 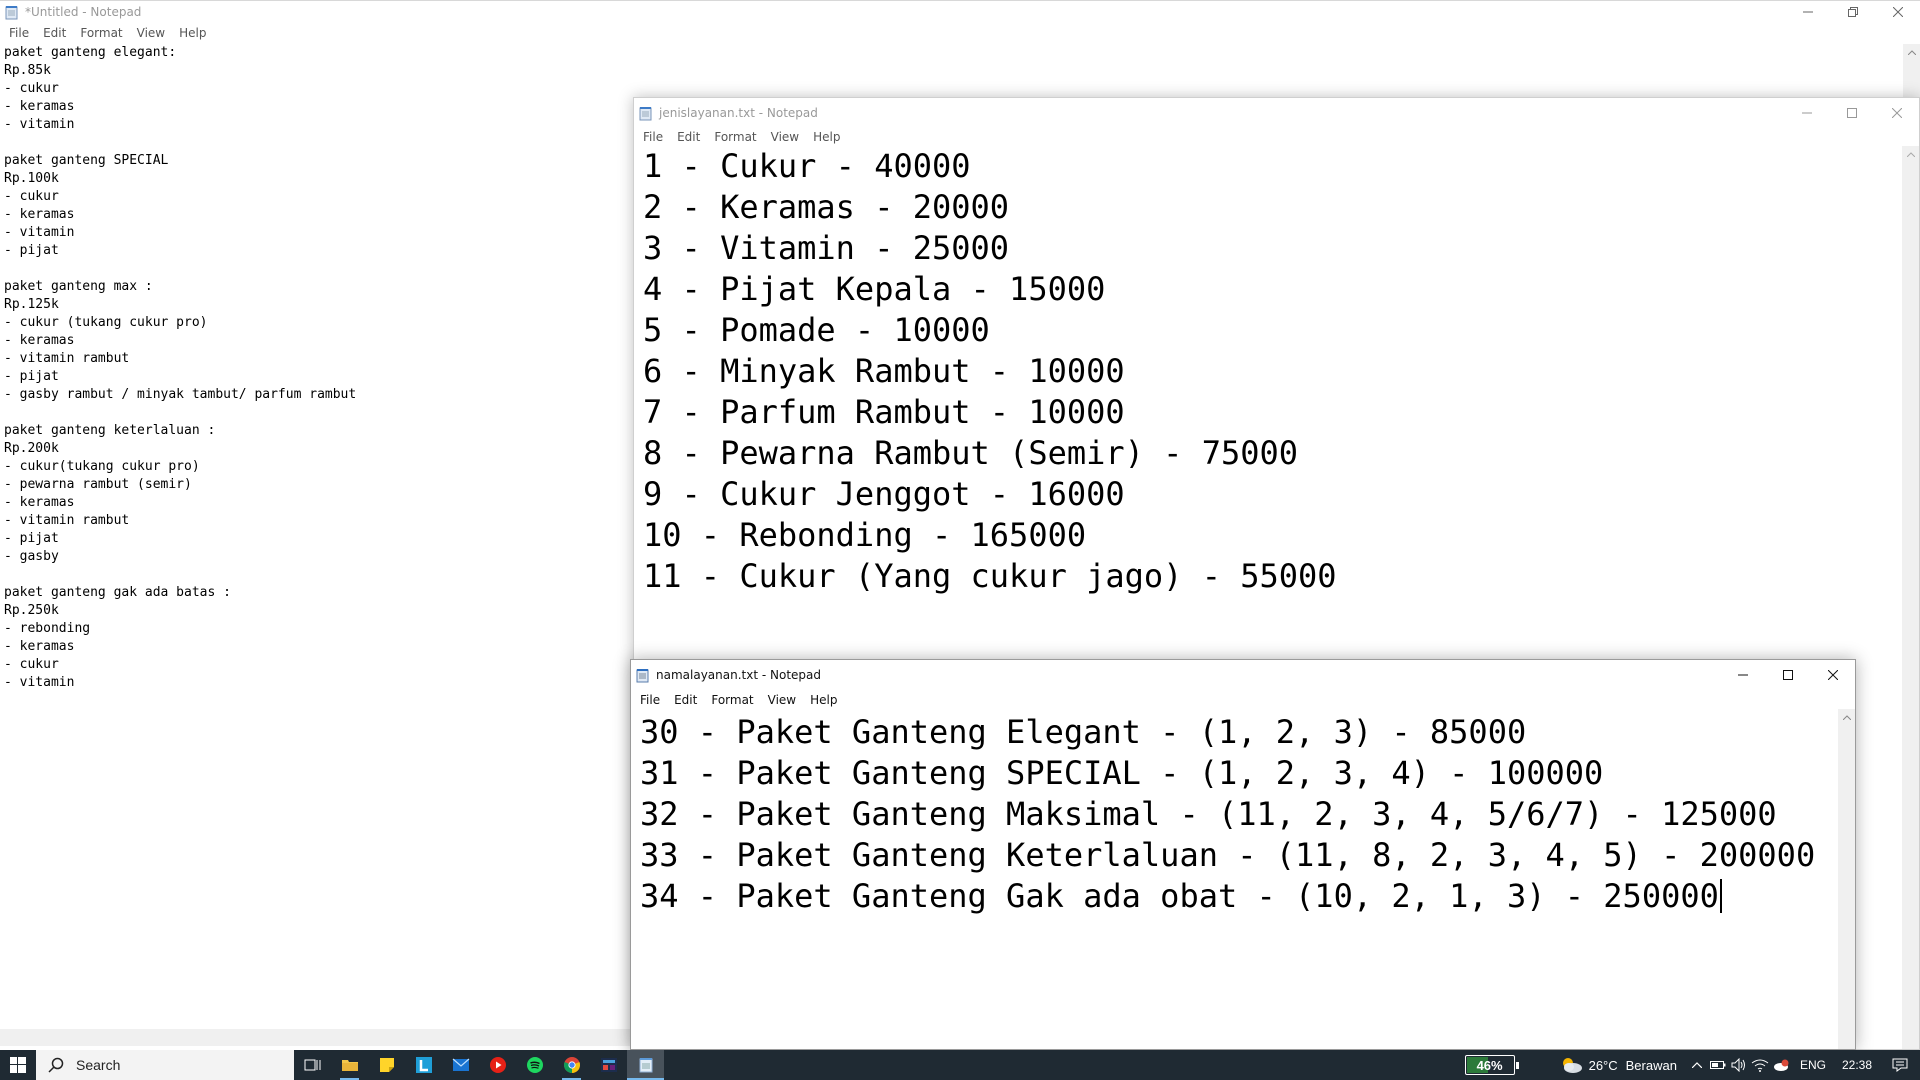 What do you see at coordinates (571, 1065) in the screenshot?
I see `taskbar-chrome` at bounding box center [571, 1065].